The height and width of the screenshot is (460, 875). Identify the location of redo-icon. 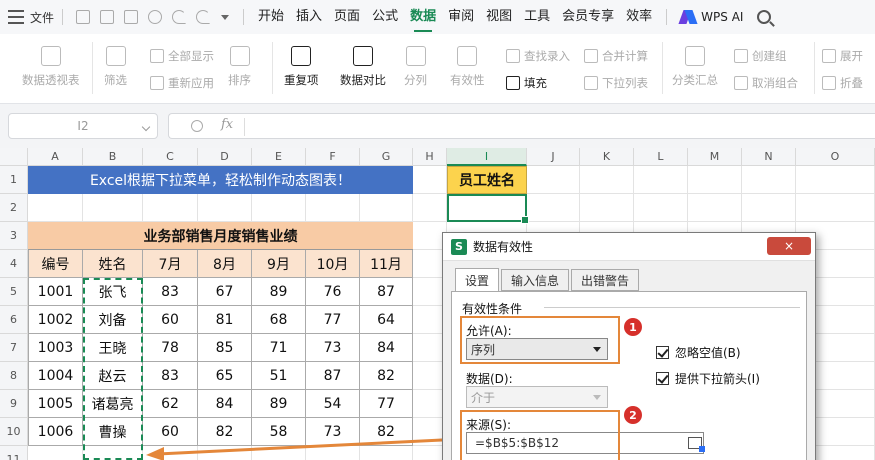
(203, 17).